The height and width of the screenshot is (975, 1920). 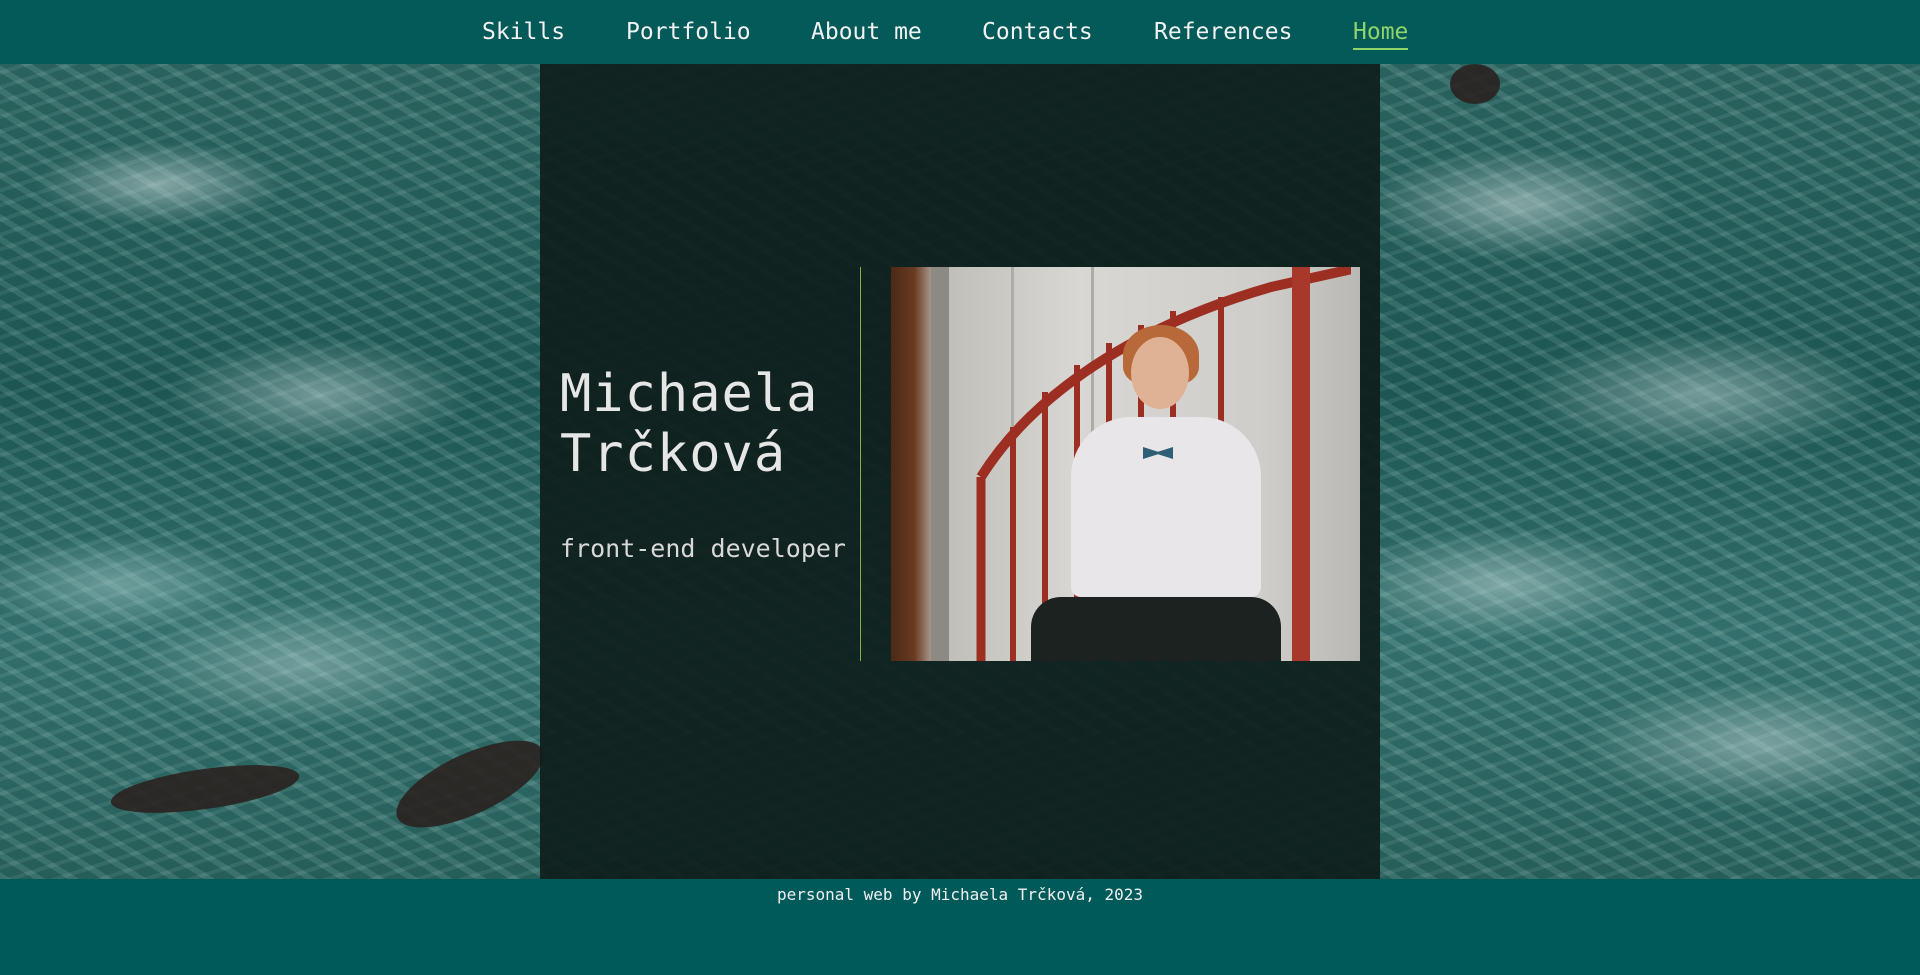 What do you see at coordinates (689, 424) in the screenshot?
I see `owner-name: Michaela Trčková` at bounding box center [689, 424].